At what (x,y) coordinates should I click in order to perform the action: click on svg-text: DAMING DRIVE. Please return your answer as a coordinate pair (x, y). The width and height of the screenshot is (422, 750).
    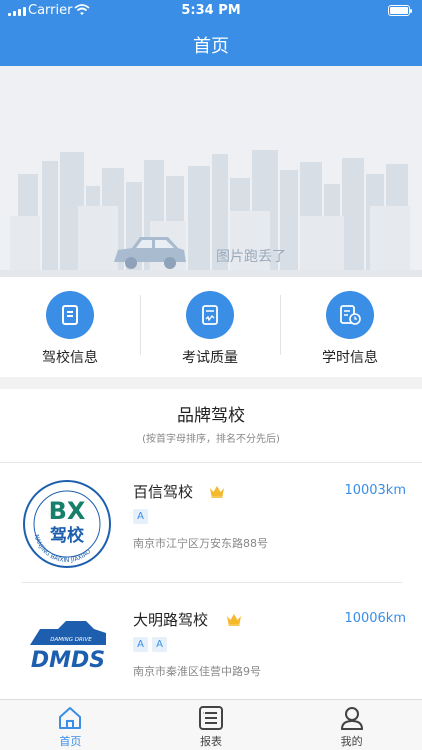
    Looking at the image, I should click on (71, 640).